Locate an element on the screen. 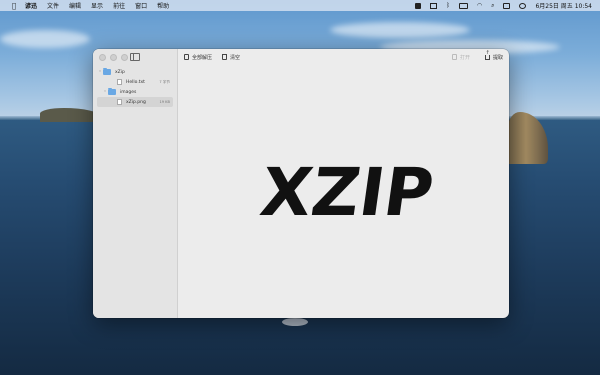  rock is located at coordinates (295, 322).